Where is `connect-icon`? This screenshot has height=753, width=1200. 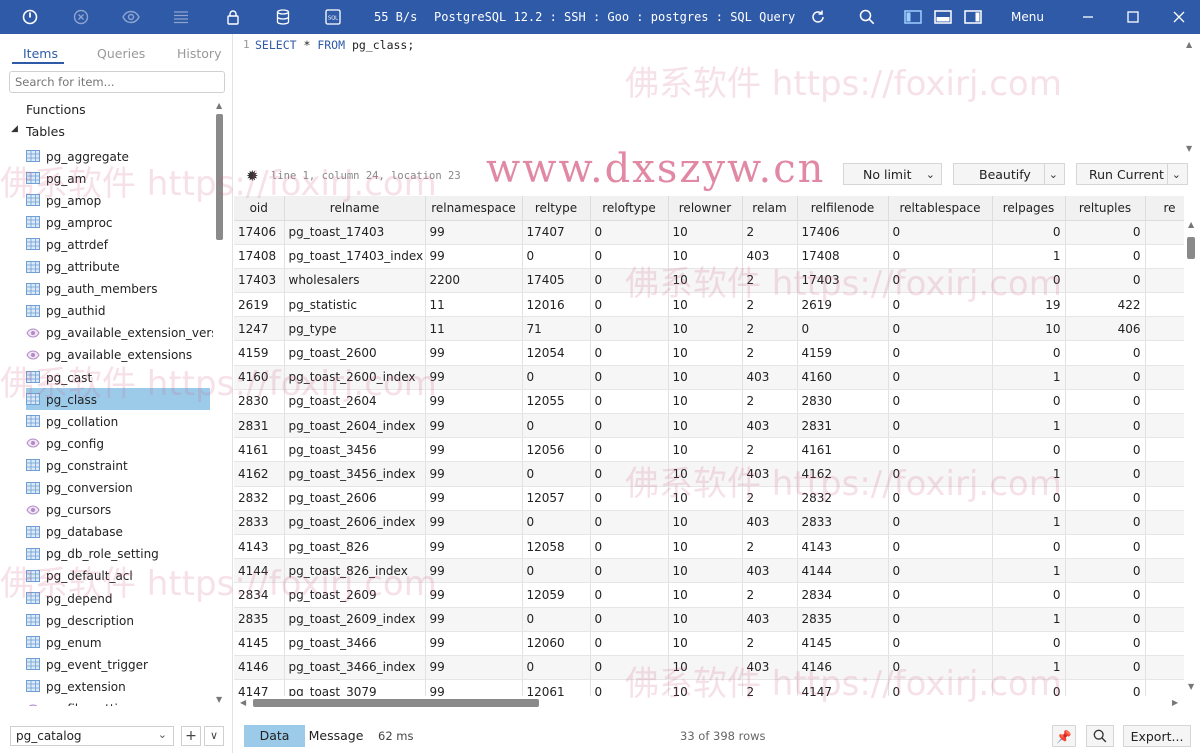
connect-icon is located at coordinates (30, 17).